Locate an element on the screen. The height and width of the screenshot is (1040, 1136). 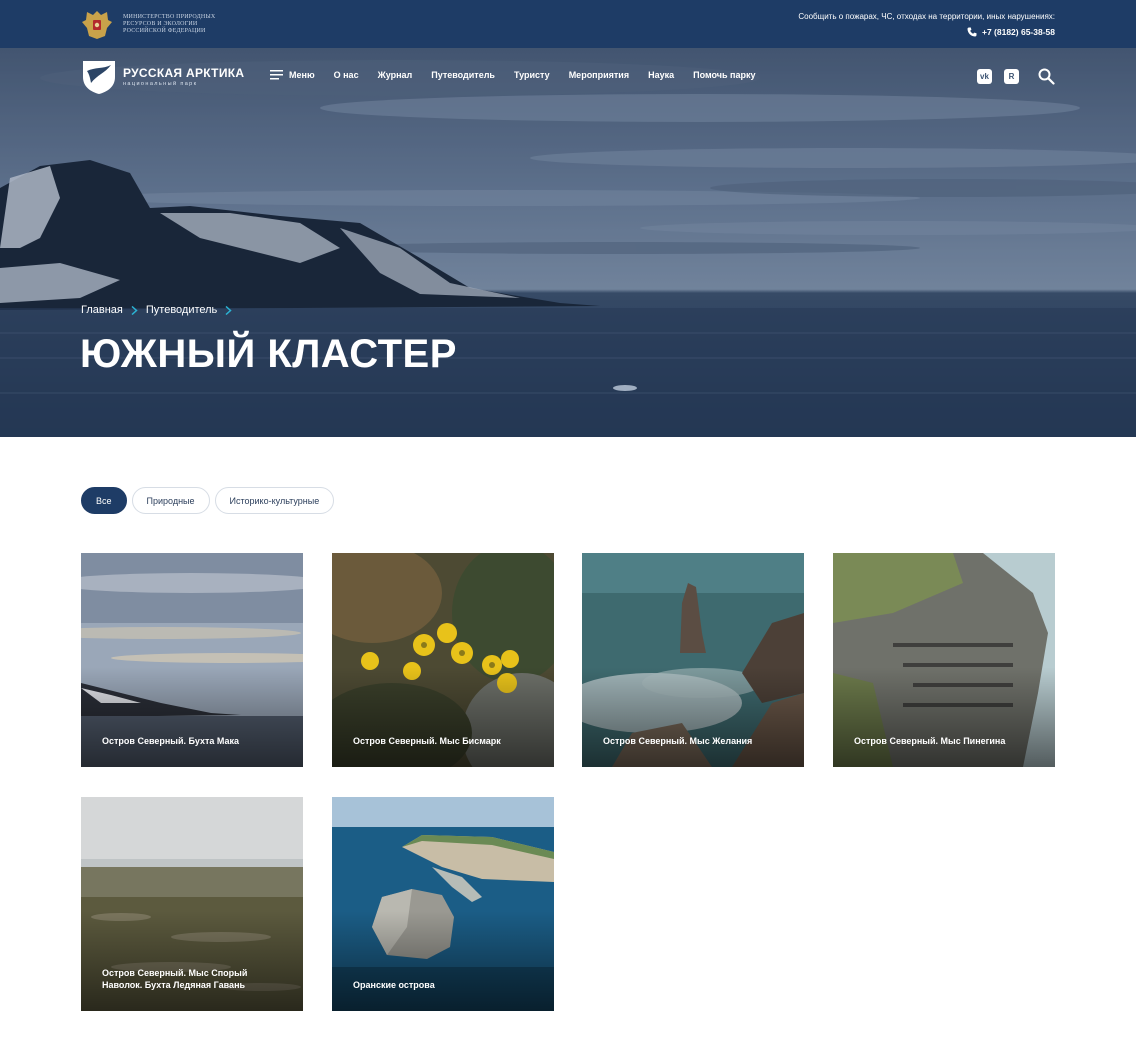
card-title: Остров Северный. Бухта Мака is located at coordinates (171, 741).